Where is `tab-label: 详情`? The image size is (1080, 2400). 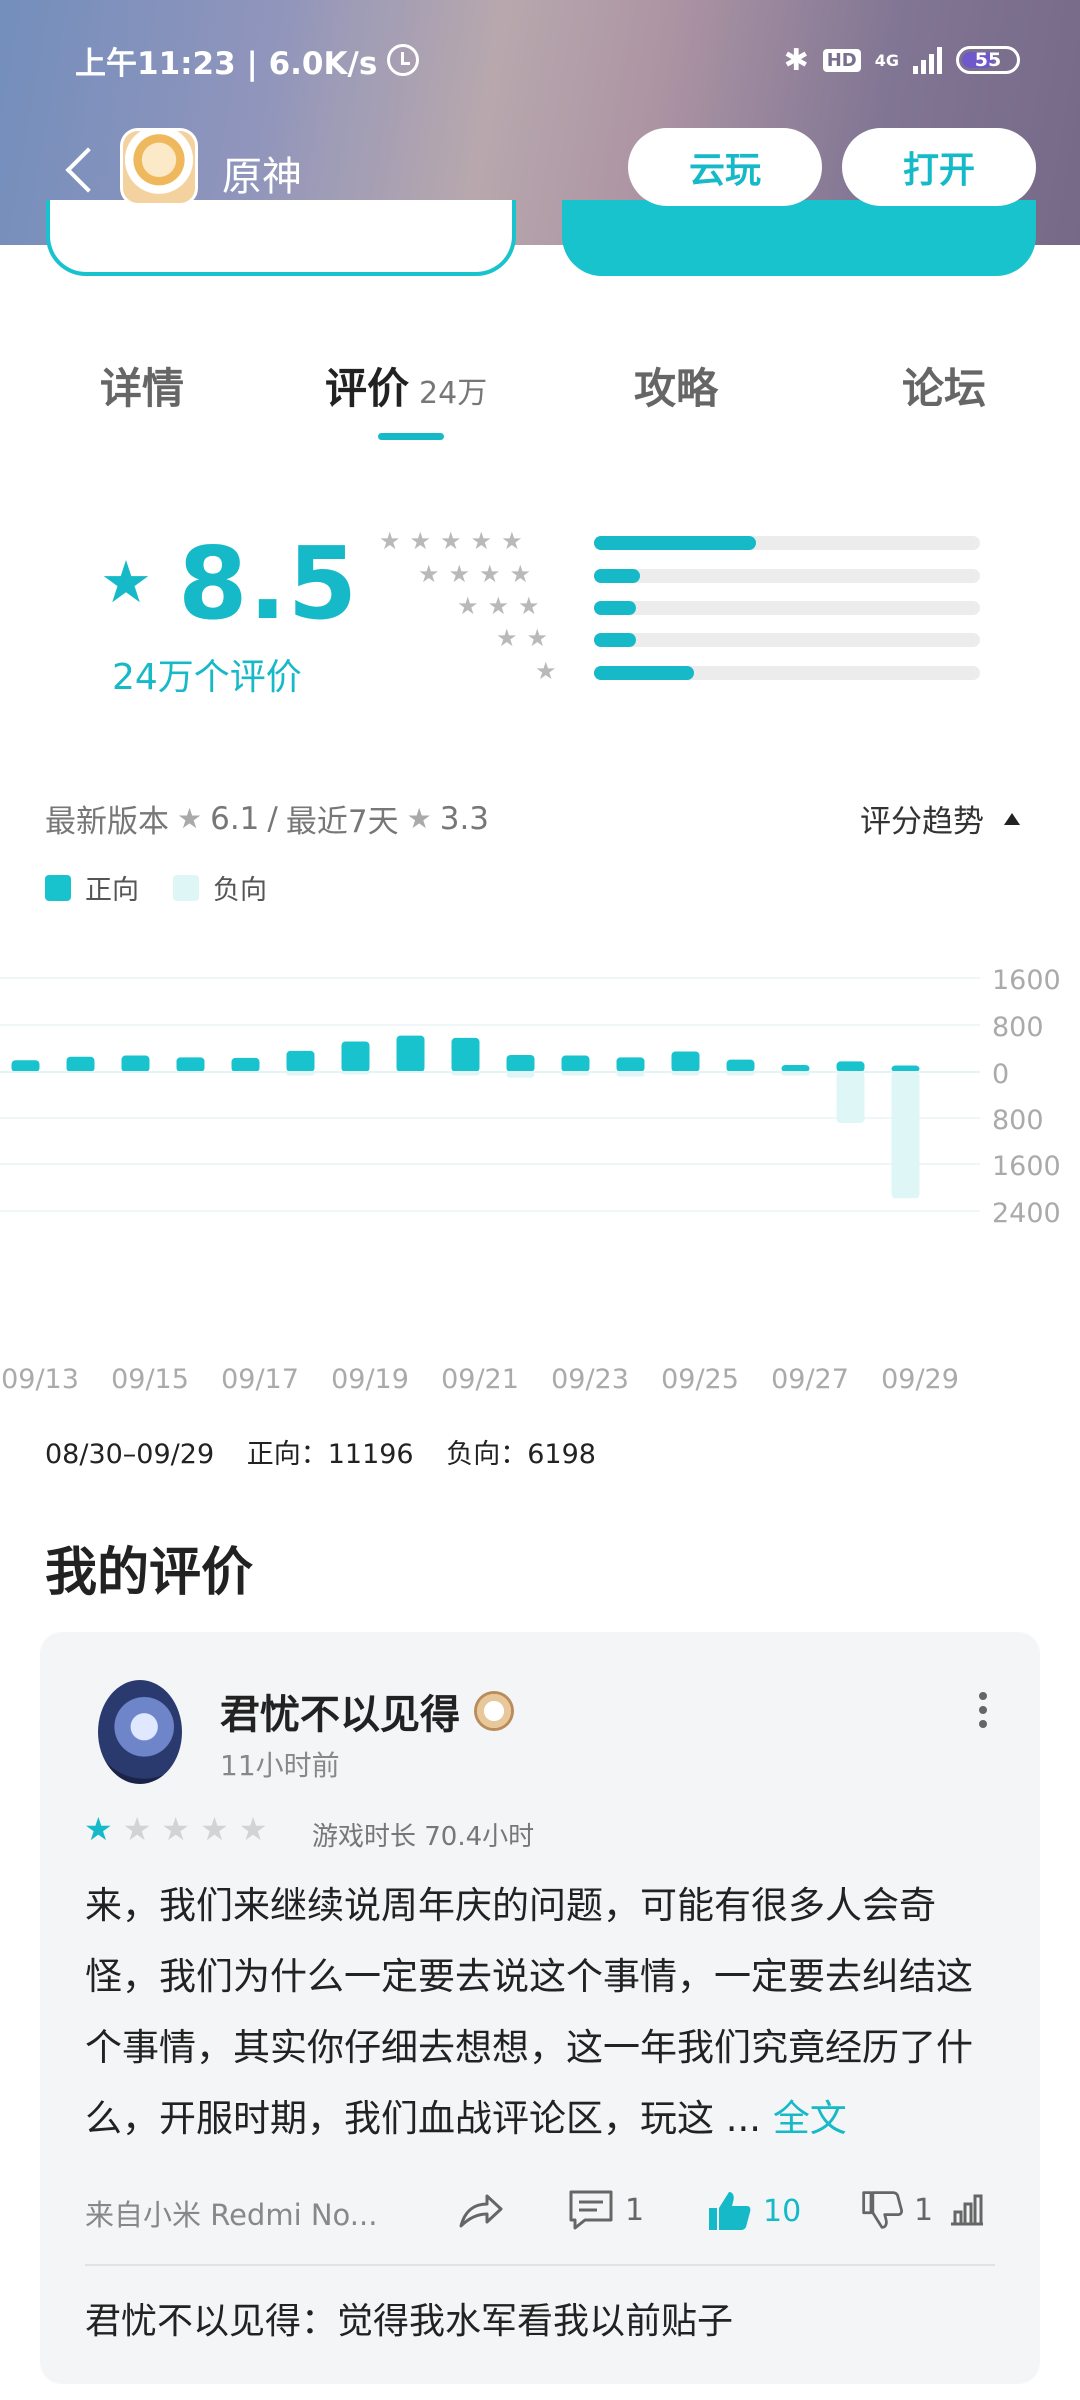
tab-label: 详情 is located at coordinates (142, 388).